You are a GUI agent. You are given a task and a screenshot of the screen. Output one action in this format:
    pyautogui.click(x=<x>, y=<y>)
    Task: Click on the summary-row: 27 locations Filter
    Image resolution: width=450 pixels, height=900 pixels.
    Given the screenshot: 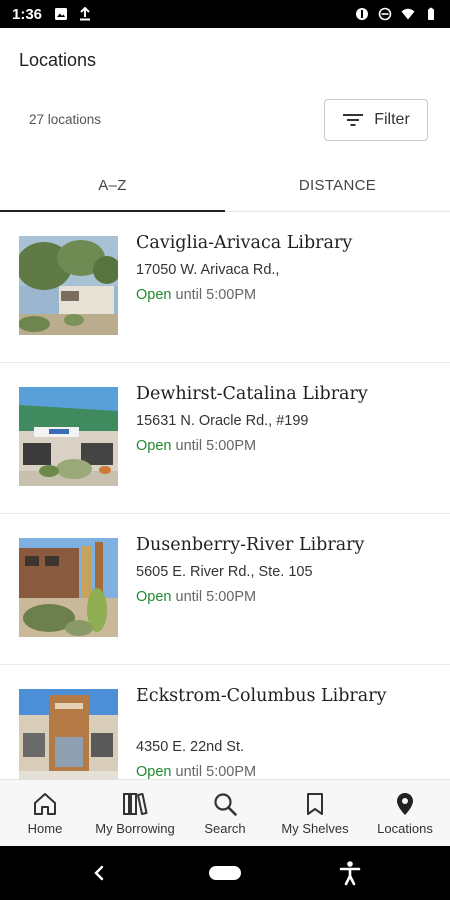 What is the action you would take?
    pyautogui.click(x=225, y=120)
    